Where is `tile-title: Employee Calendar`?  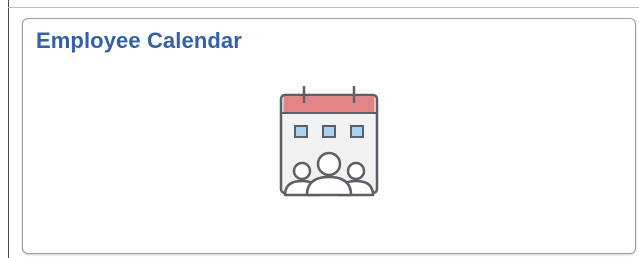 tile-title: Employee Calendar is located at coordinates (139, 40).